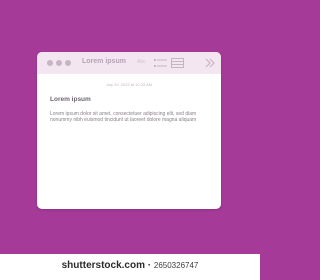 The image size is (320, 280). Describe the element at coordinates (68, 63) in the screenshot. I see `window-maximize-dot-icon` at that location.